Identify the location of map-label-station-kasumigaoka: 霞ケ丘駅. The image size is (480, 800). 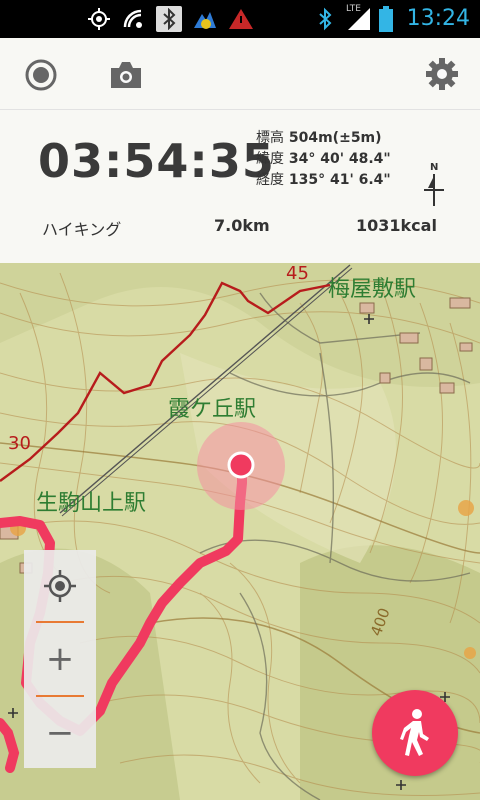
(212, 409).